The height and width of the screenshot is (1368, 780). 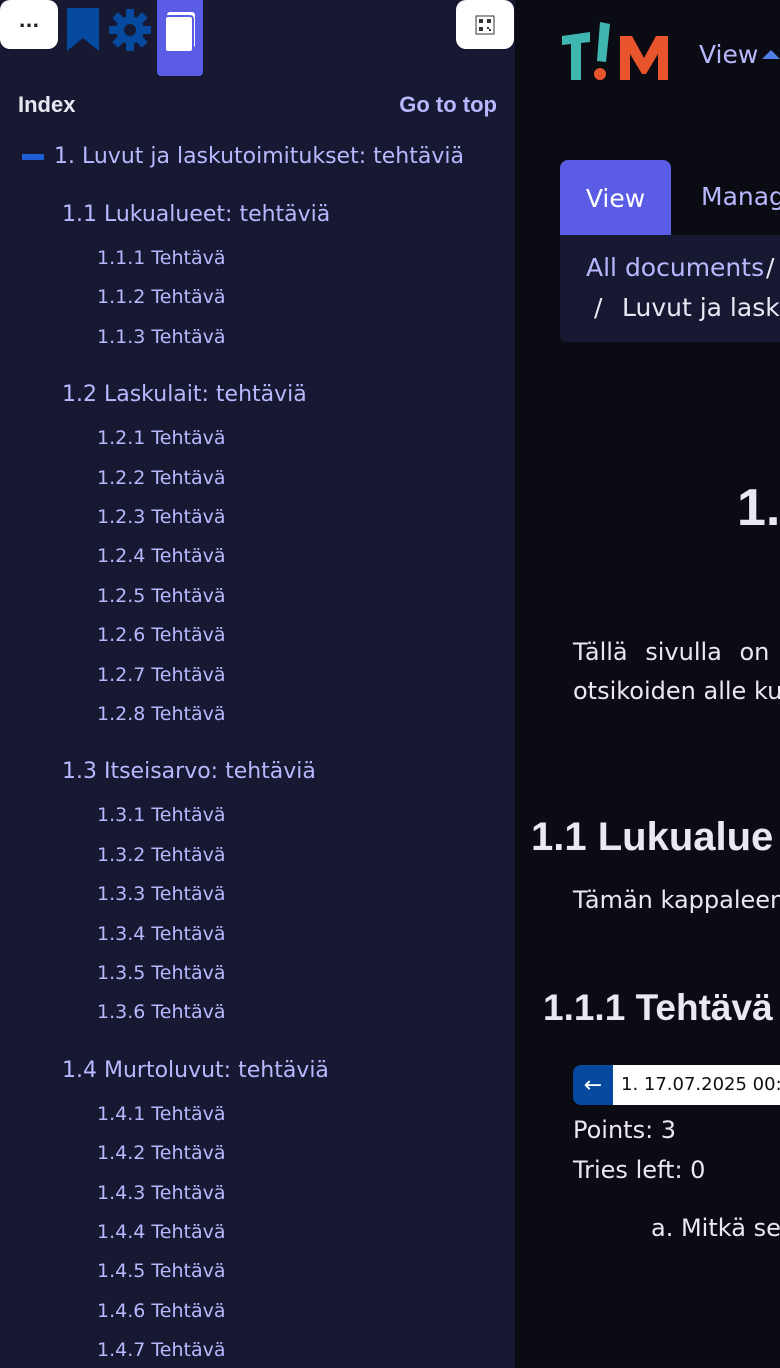 What do you see at coordinates (161, 438) in the screenshot?
I see `toc-item: 1.2.1 Tehtävä` at bounding box center [161, 438].